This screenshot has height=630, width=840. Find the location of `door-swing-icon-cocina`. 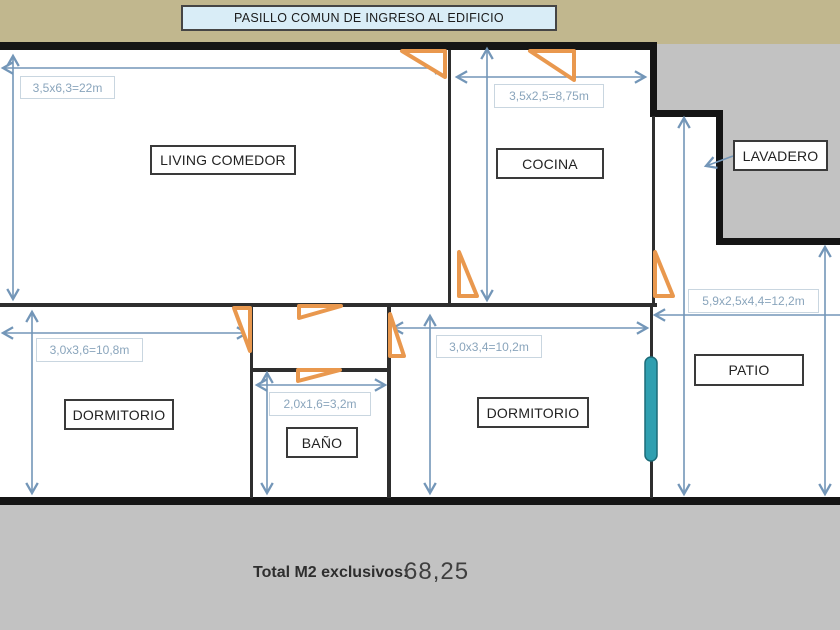

door-swing-icon-cocina is located at coordinates (468, 274).